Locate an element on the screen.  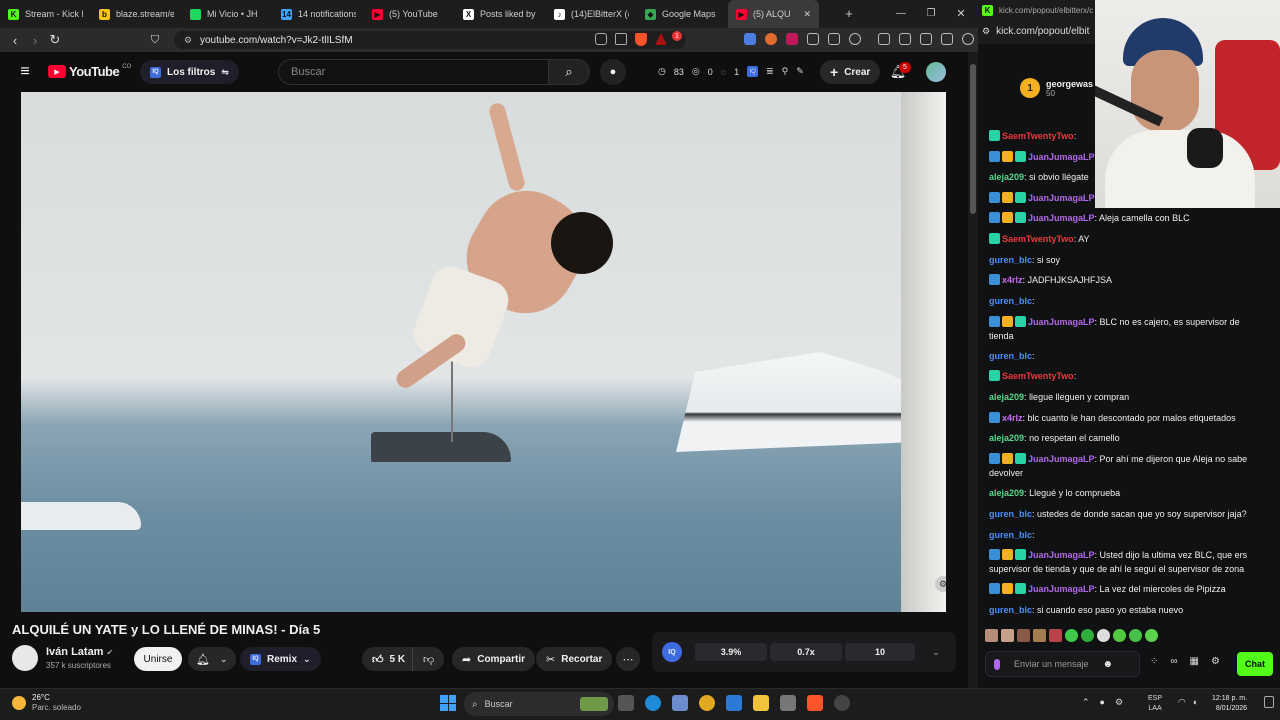
hamburger-menu-icon: ≡ is located at coordinates (25, 72).